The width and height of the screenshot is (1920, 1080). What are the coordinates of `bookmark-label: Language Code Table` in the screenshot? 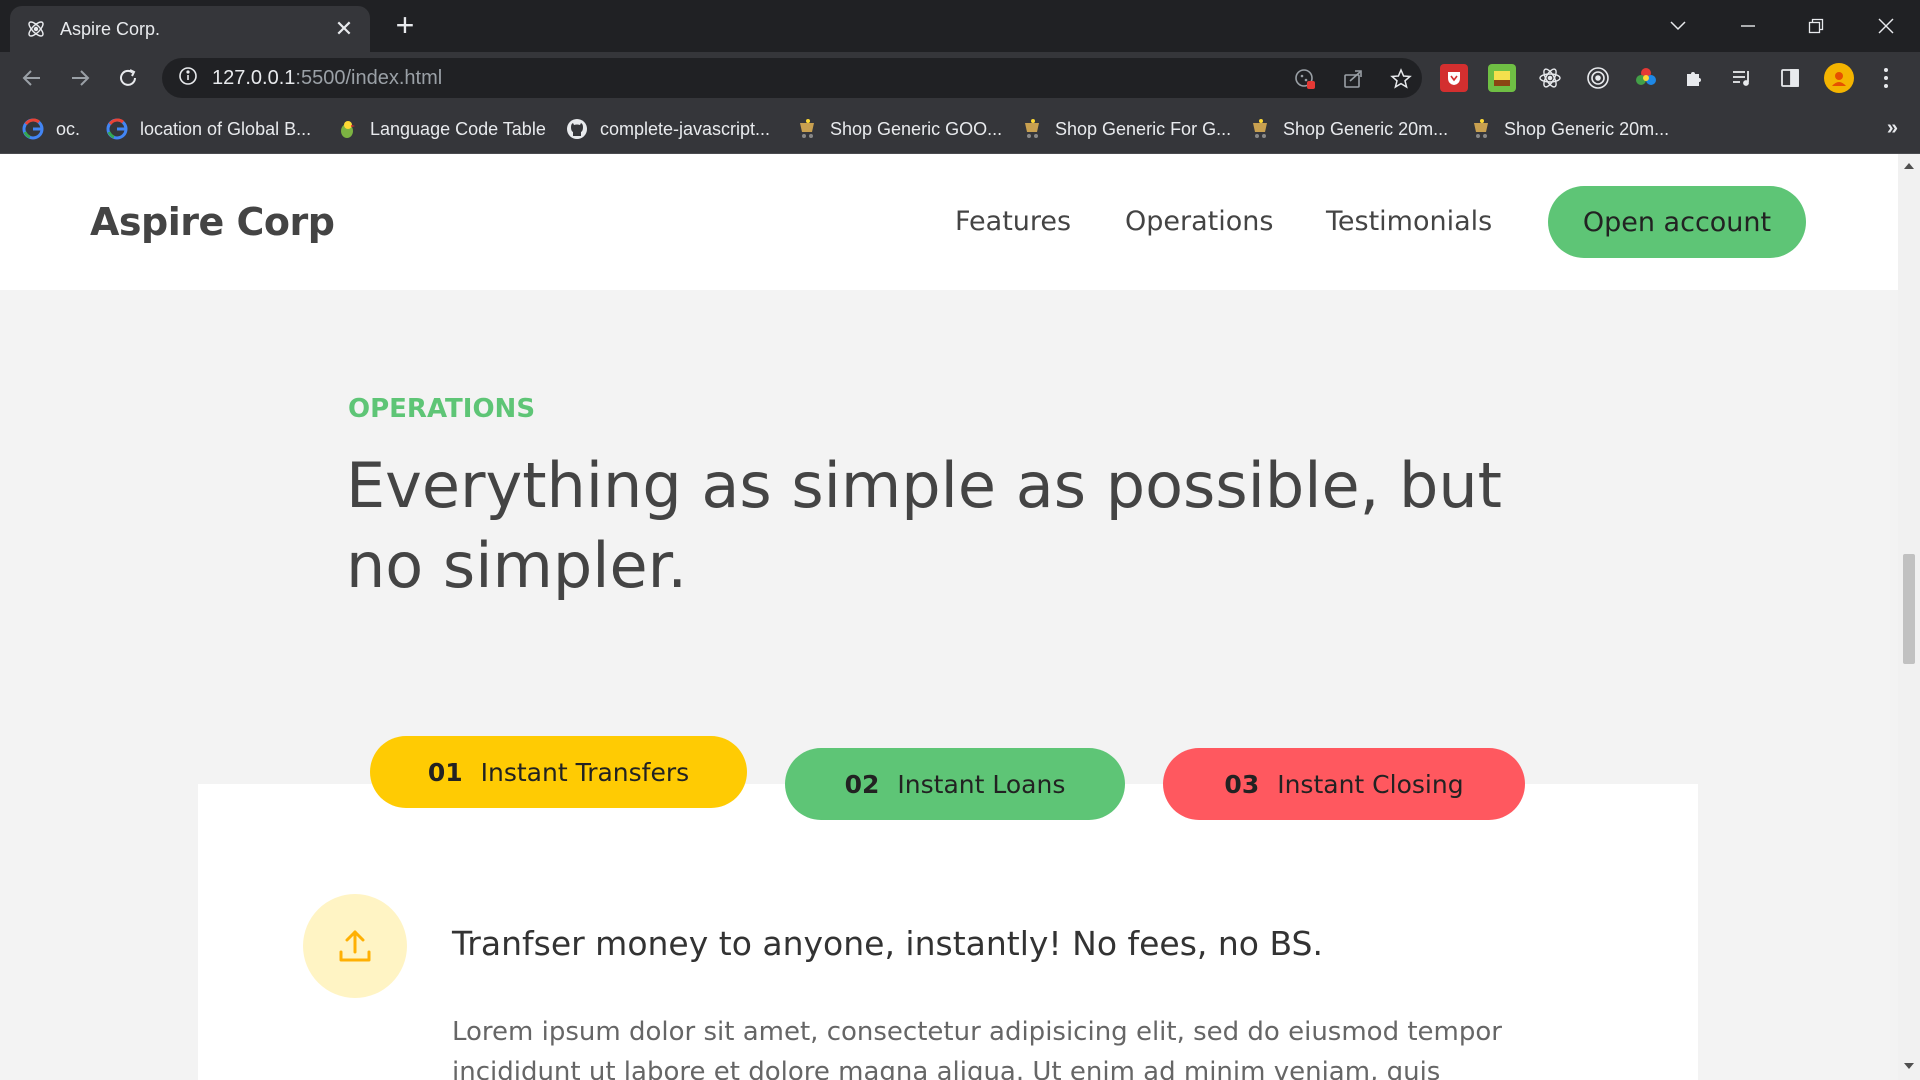 It's located at (458, 128).